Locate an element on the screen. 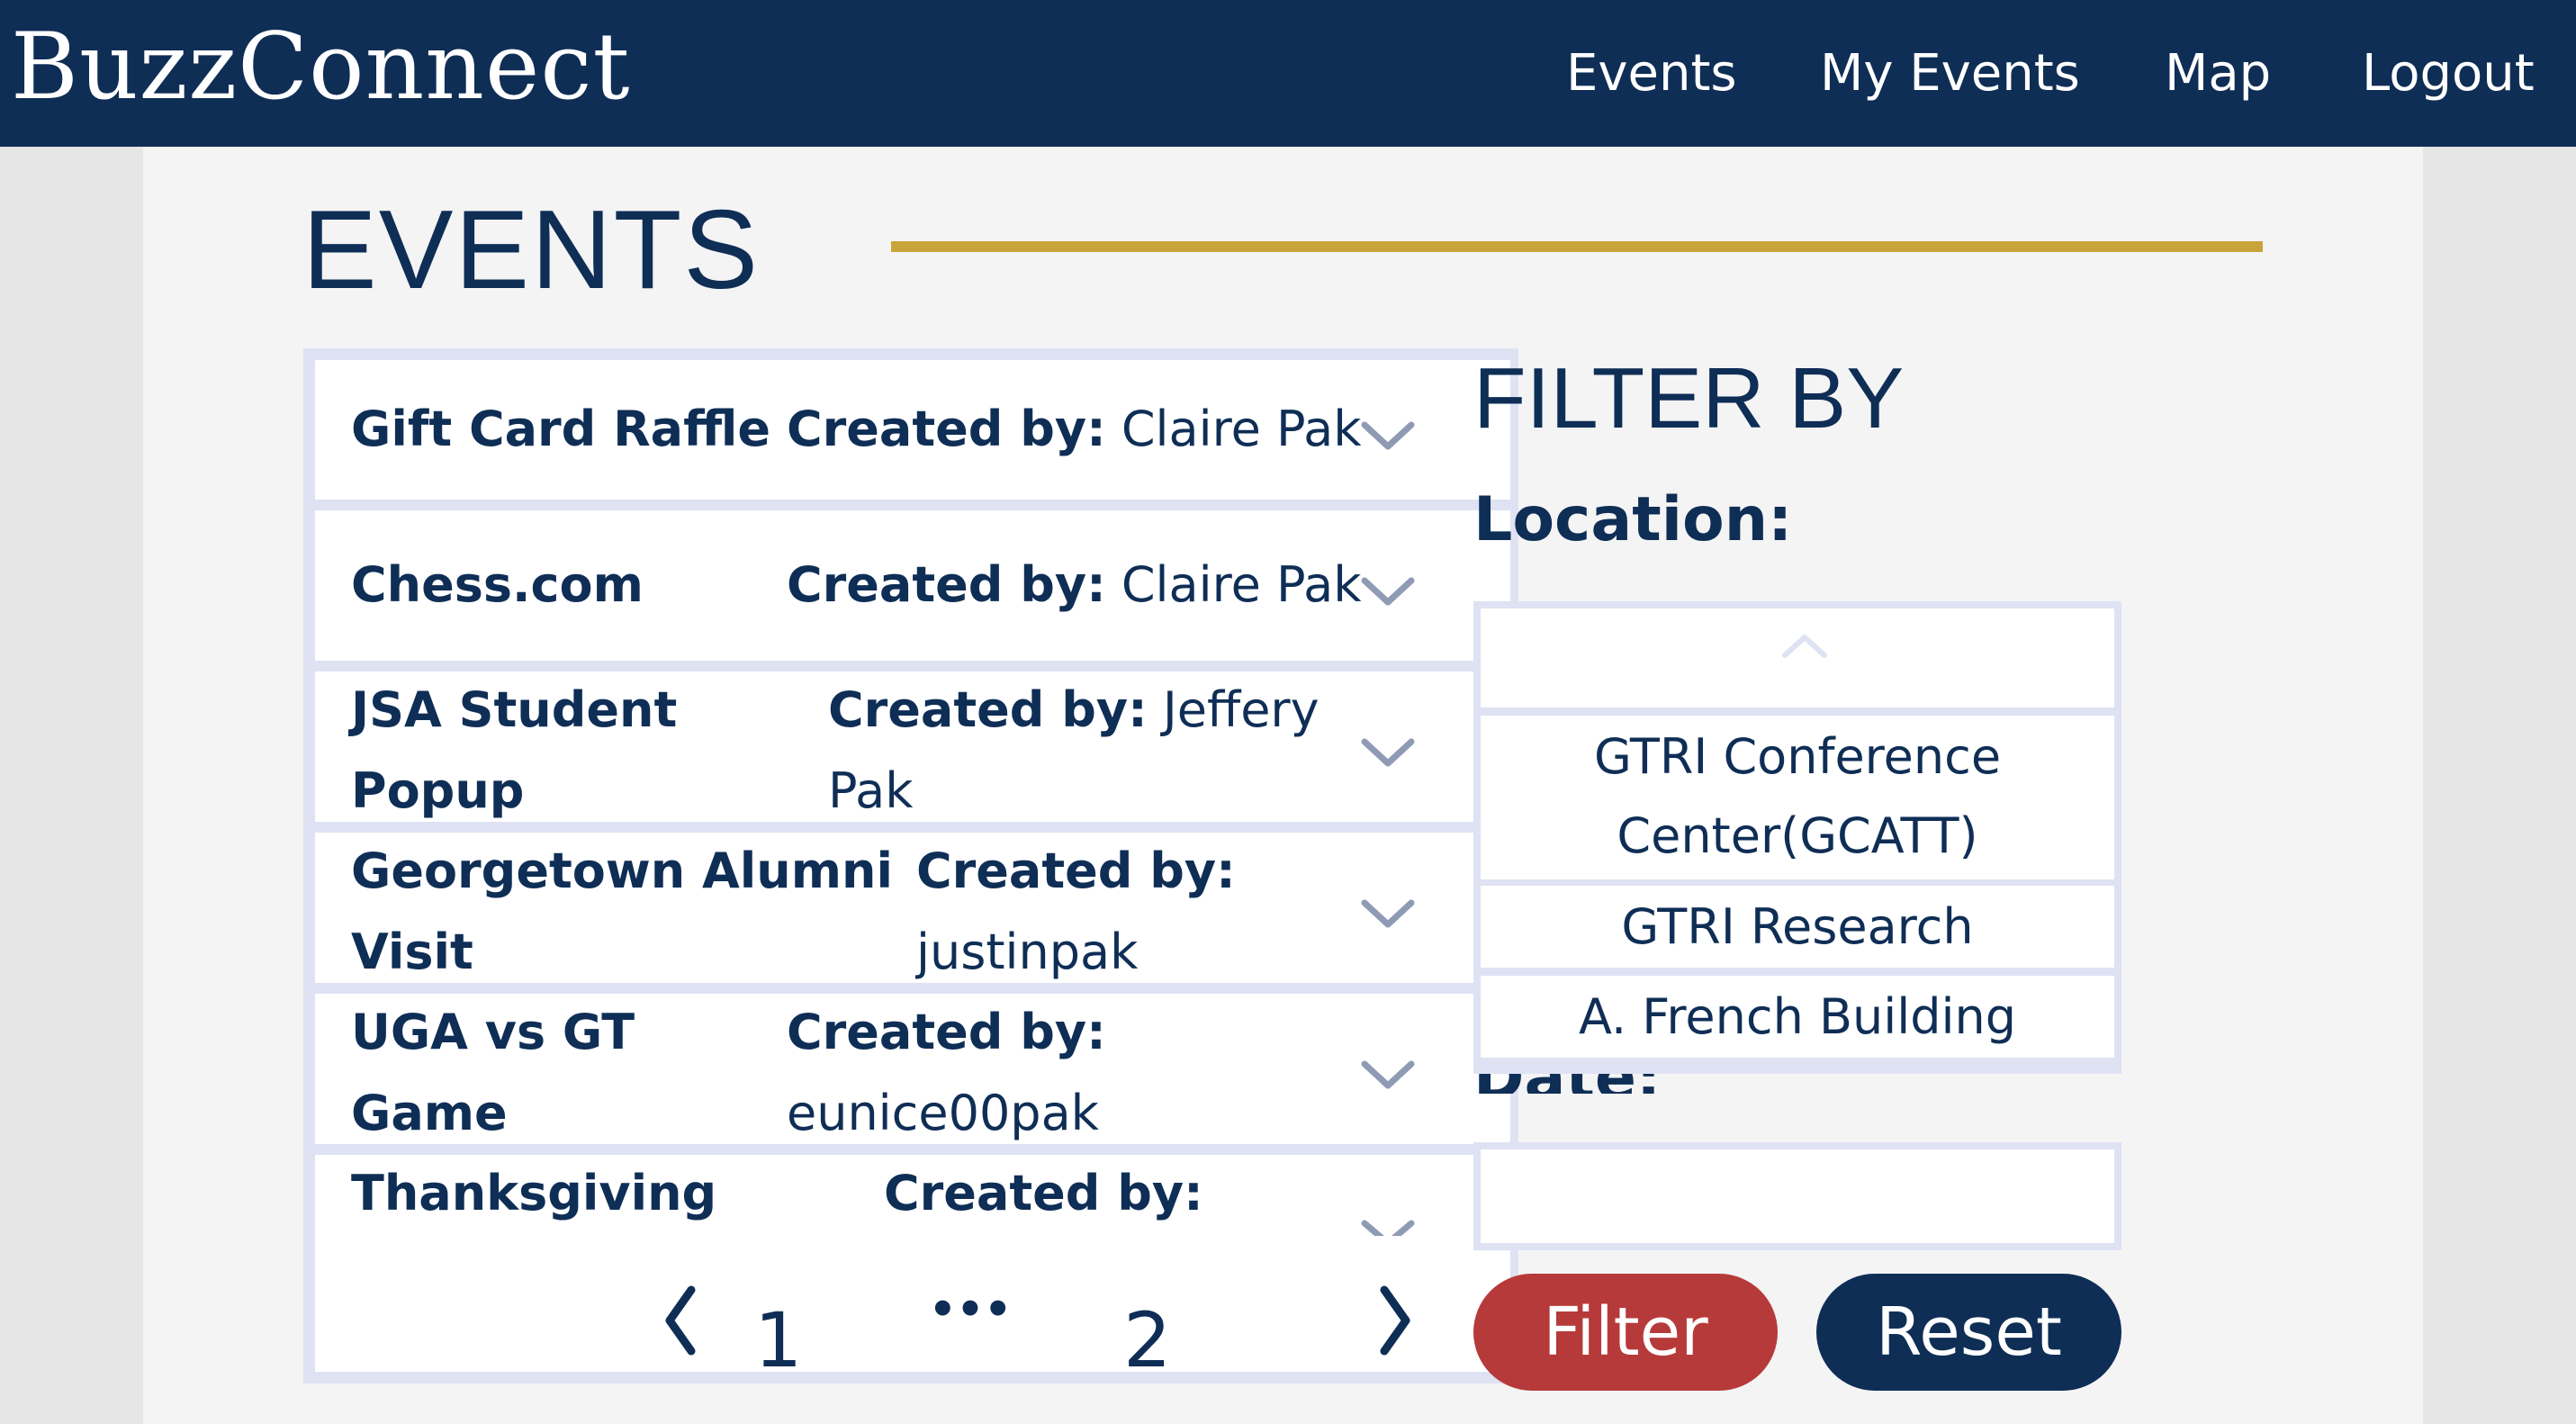 The image size is (2576, 1424). filter-button: Filter is located at coordinates (1625, 1332).